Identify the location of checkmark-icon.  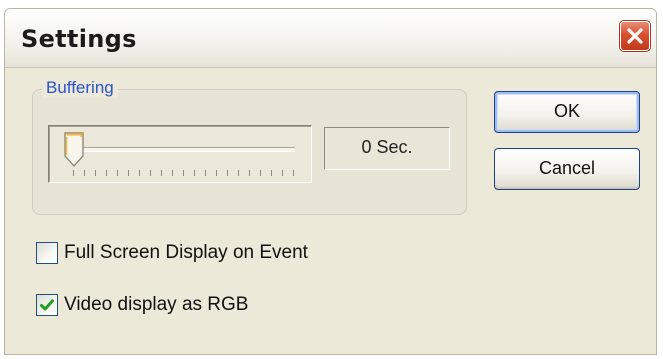
(47, 305).